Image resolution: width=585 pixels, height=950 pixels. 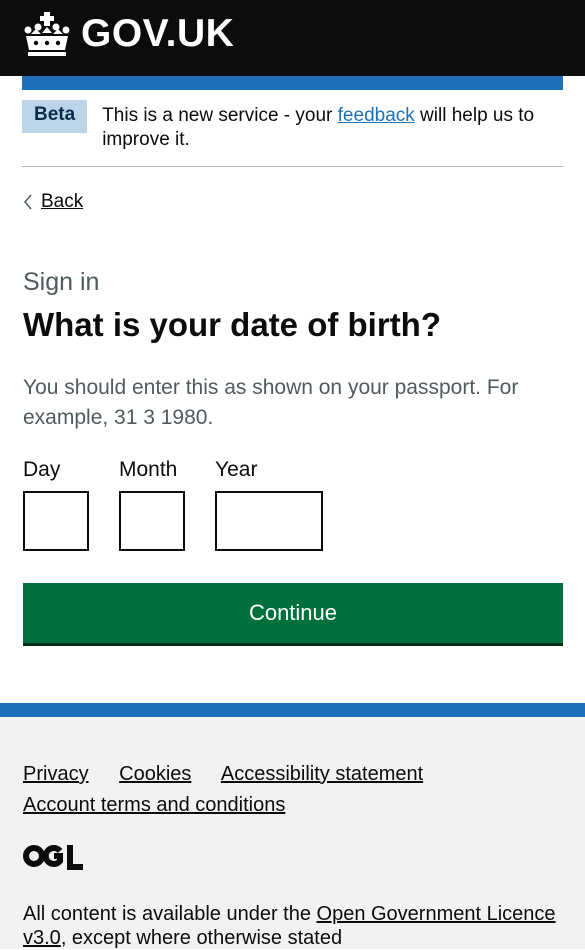 I want to click on feedback-link: feedback, so click(x=376, y=115).